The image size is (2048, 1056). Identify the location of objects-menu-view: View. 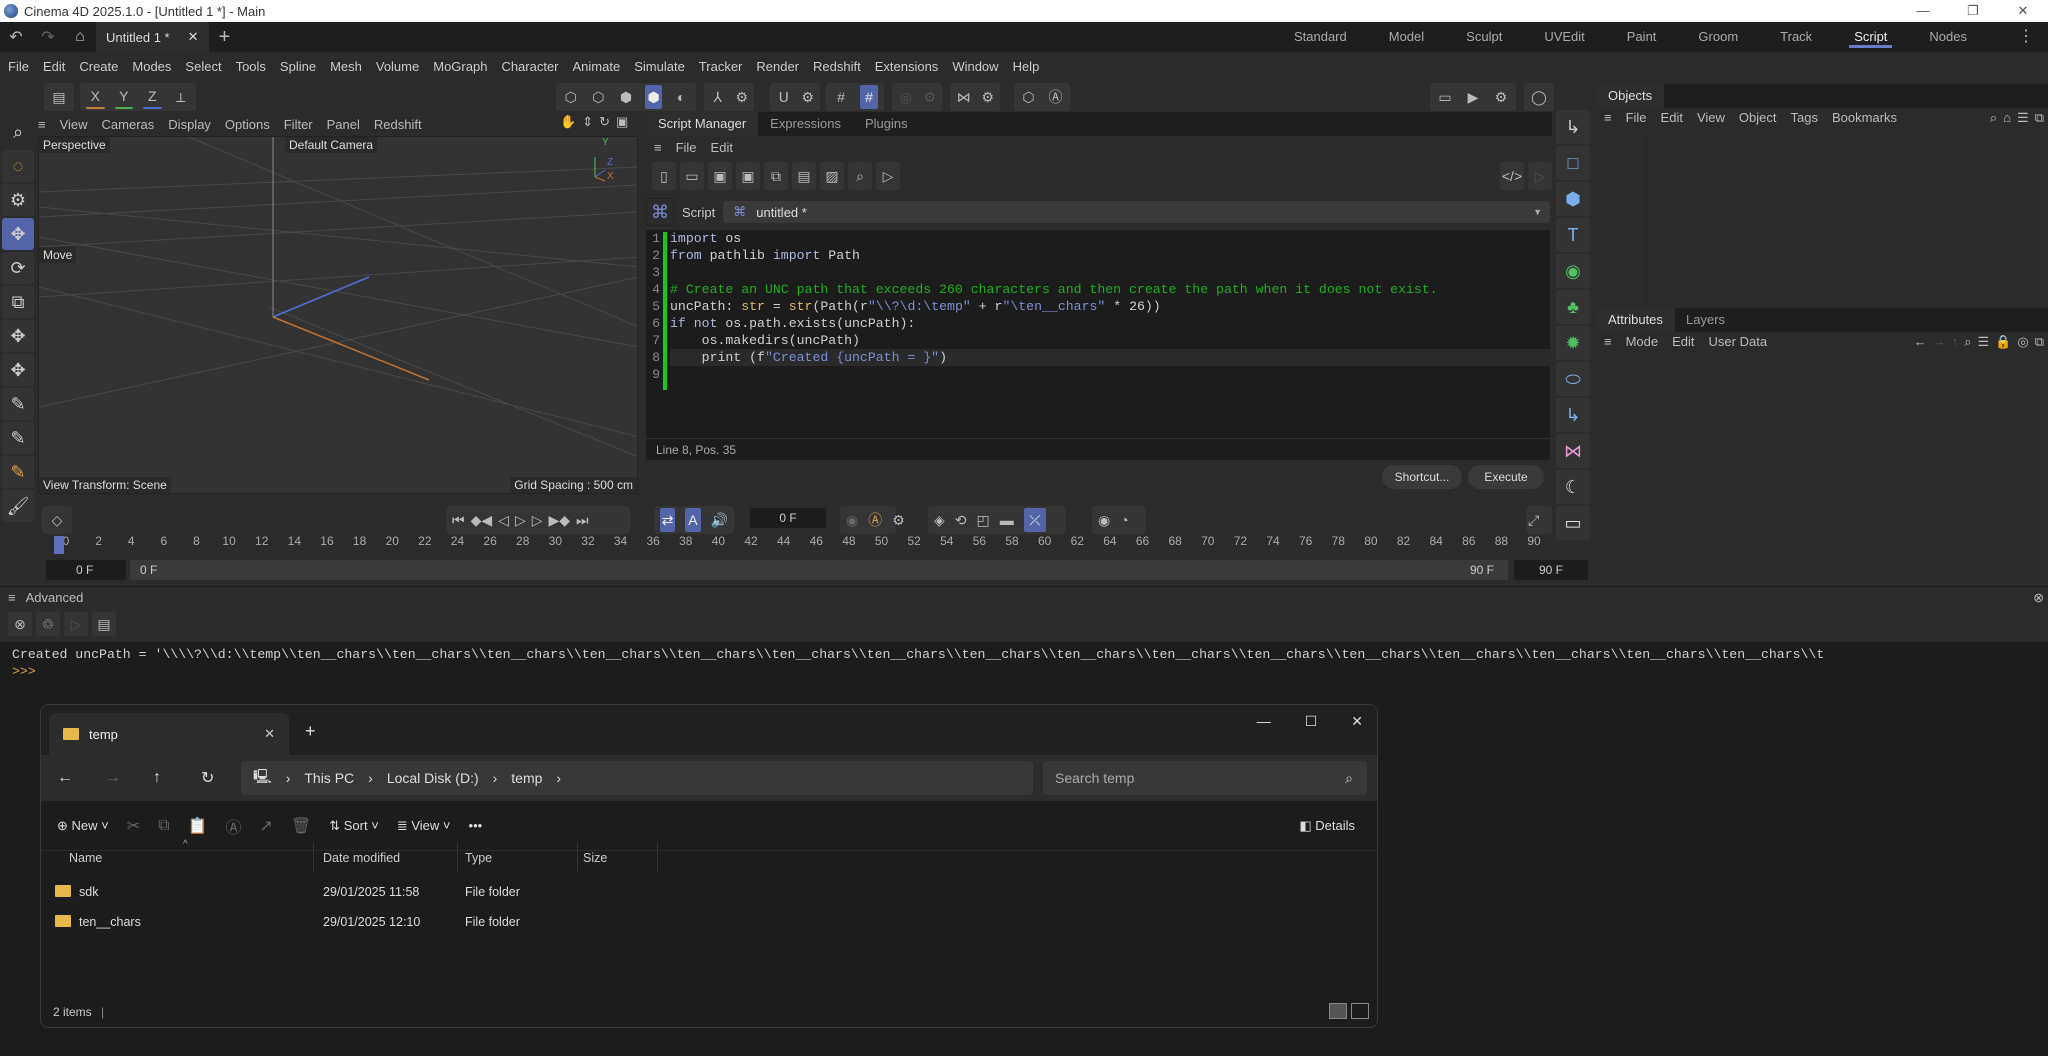
(1711, 117).